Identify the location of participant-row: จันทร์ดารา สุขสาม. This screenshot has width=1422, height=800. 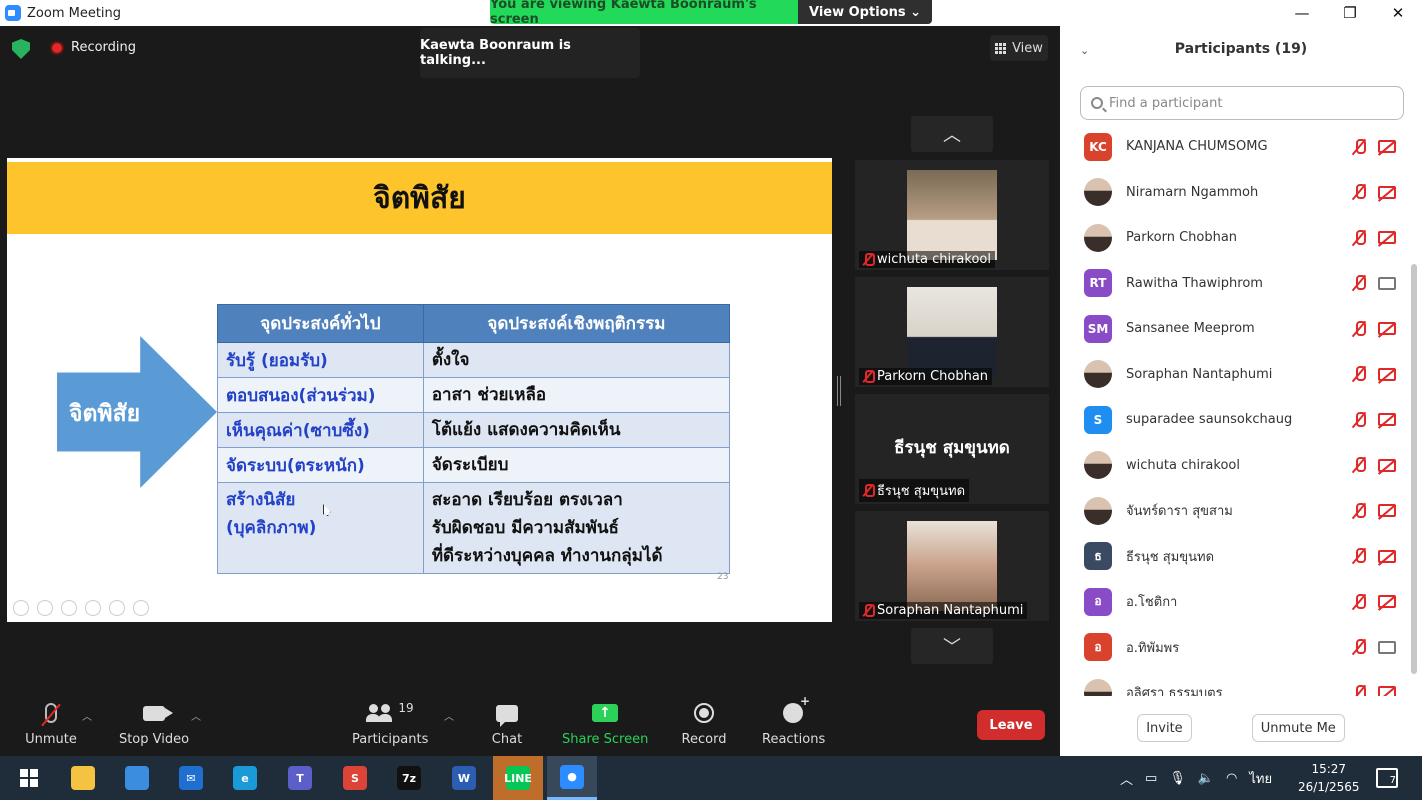
(1235, 511).